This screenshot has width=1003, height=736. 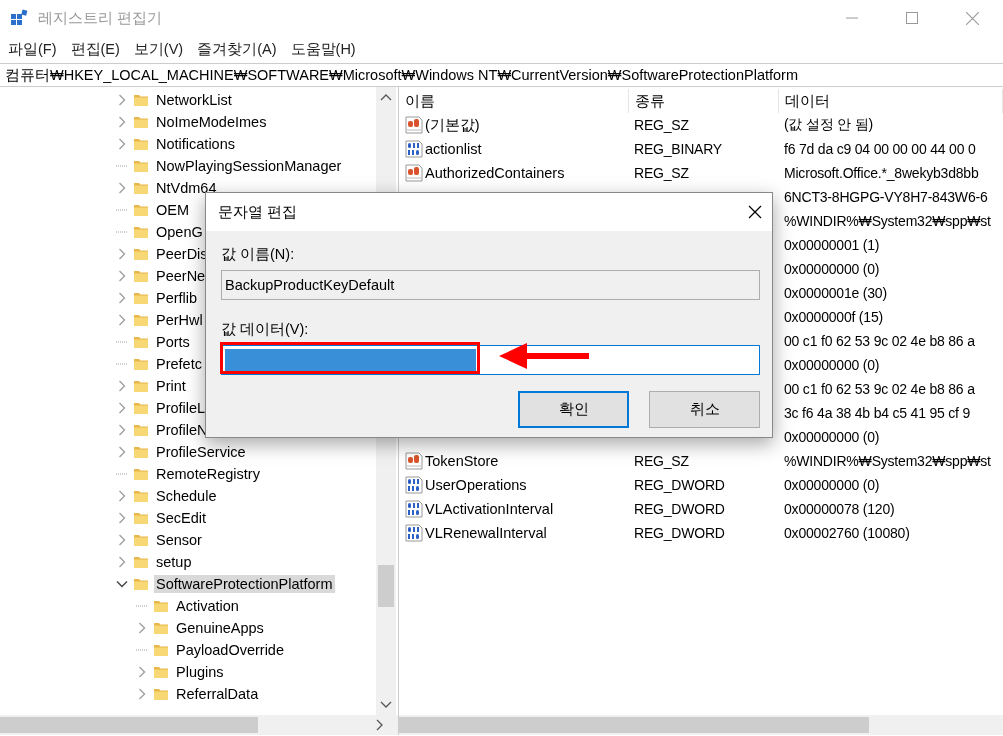 I want to click on value-data: 0x00002760 (10080), so click(x=847, y=533).